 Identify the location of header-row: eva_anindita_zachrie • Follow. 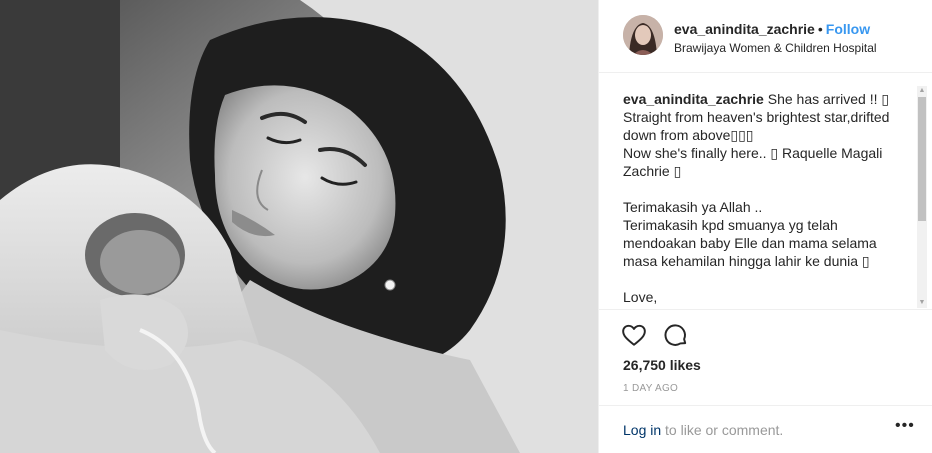
(775, 29).